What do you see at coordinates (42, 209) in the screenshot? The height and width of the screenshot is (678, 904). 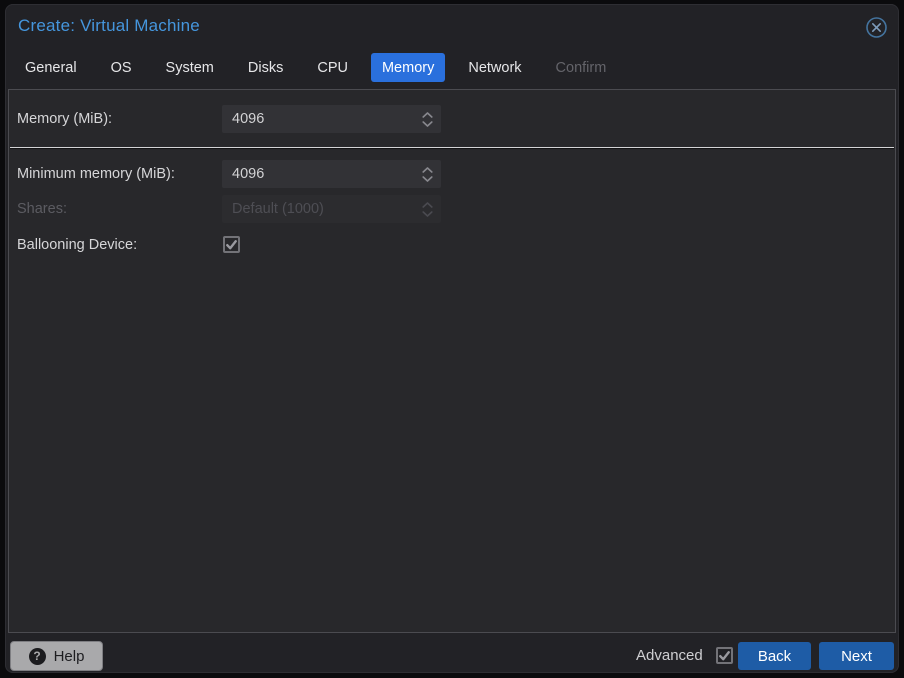 I see `shares-label: Shares:` at bounding box center [42, 209].